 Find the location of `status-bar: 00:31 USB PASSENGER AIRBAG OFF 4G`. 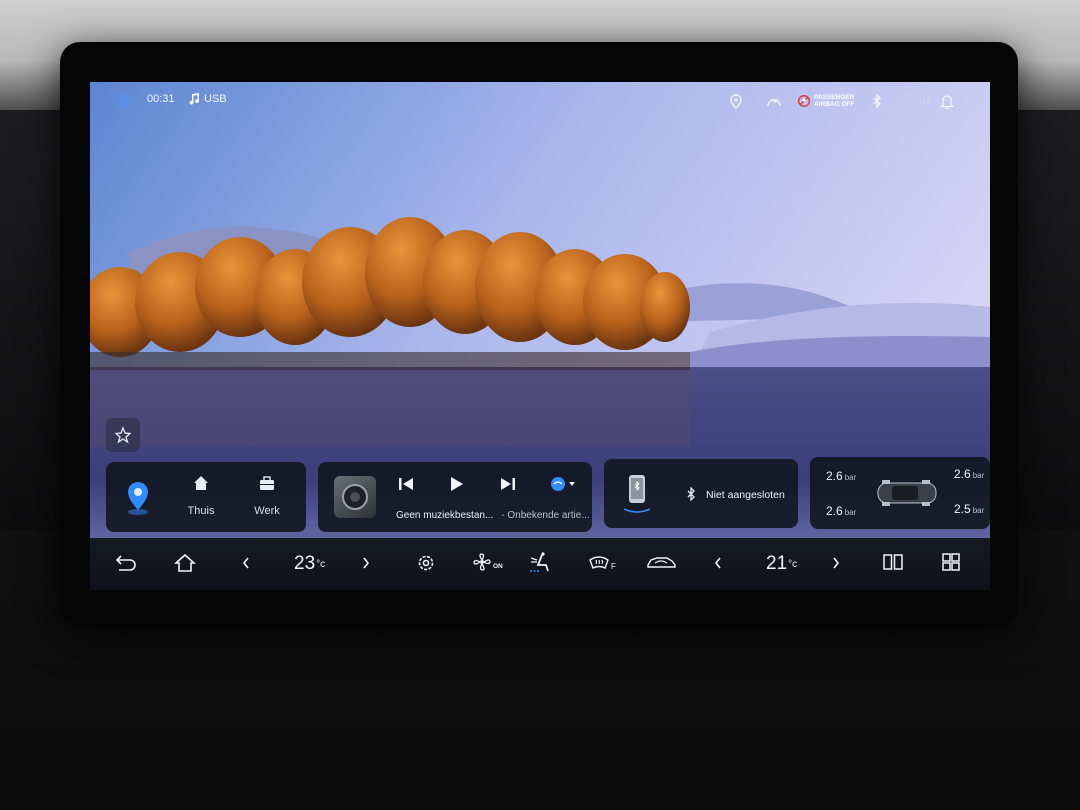

status-bar: 00:31 USB PASSENGER AIRBAG OFF 4G is located at coordinates (540, 101).